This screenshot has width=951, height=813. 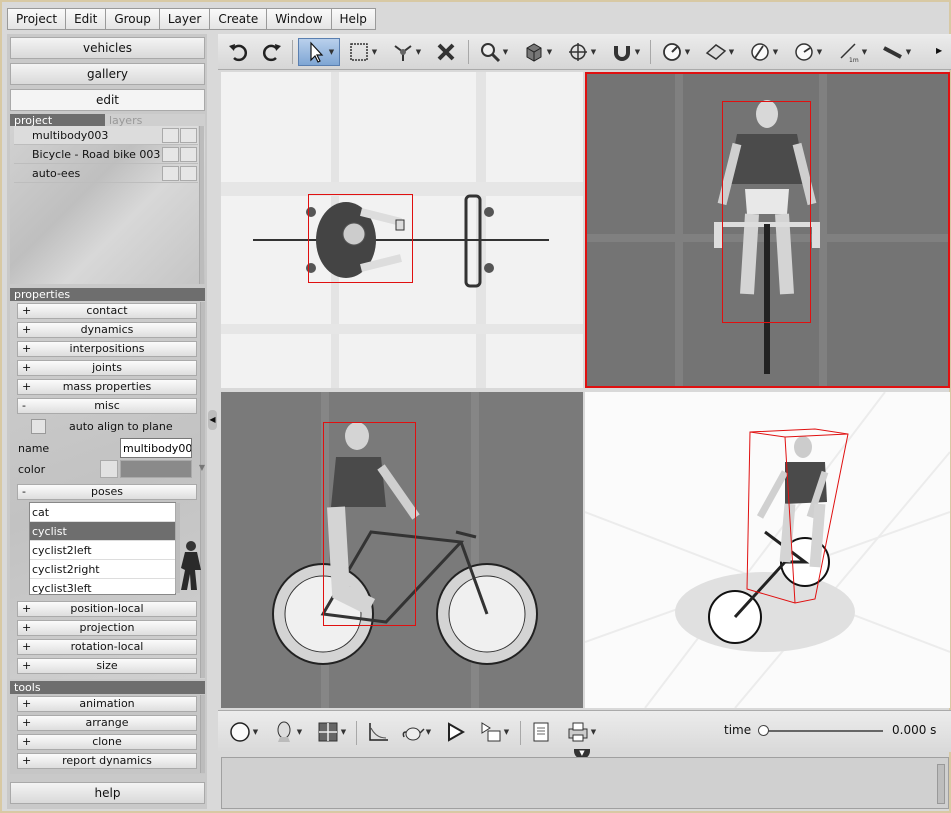 I want to click on joint-tool-button: ▼, so click(x=406, y=52).